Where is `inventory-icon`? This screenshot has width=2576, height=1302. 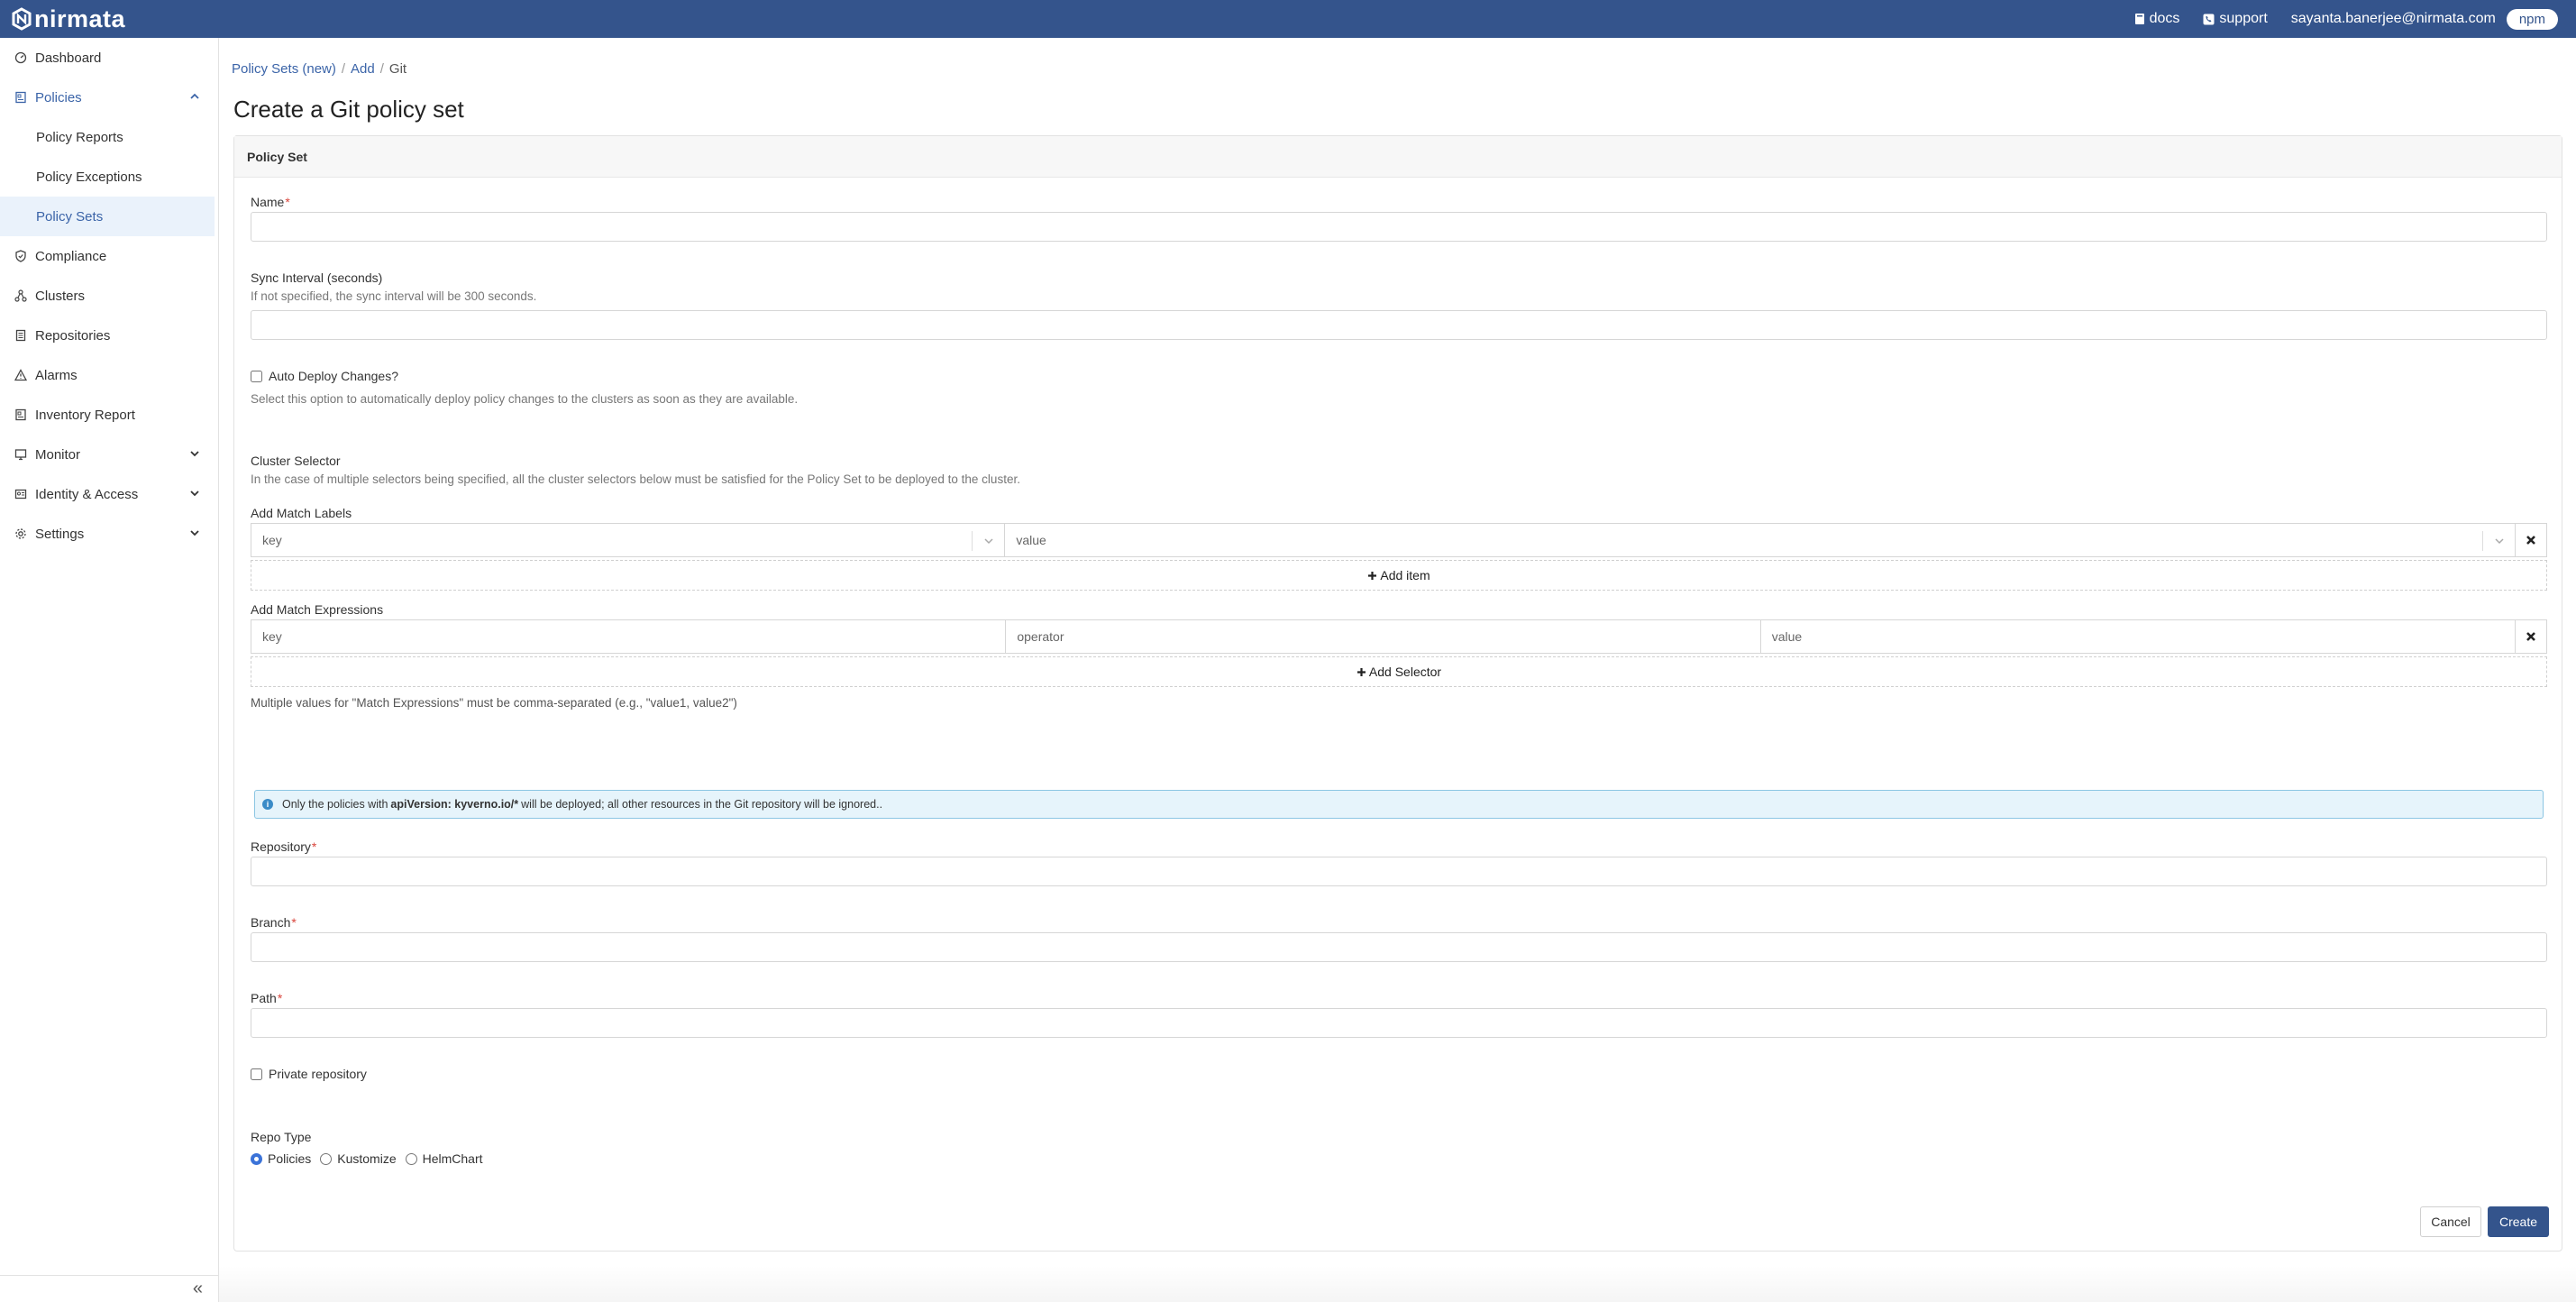
inventory-icon is located at coordinates (21, 415).